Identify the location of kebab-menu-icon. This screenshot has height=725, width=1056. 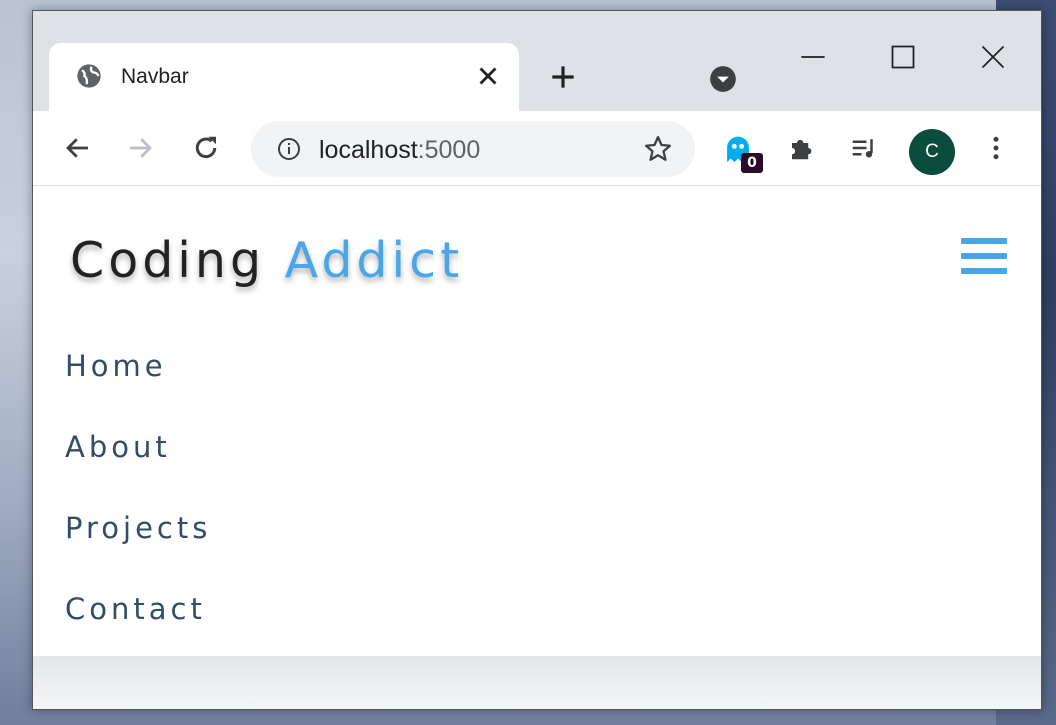
(996, 148).